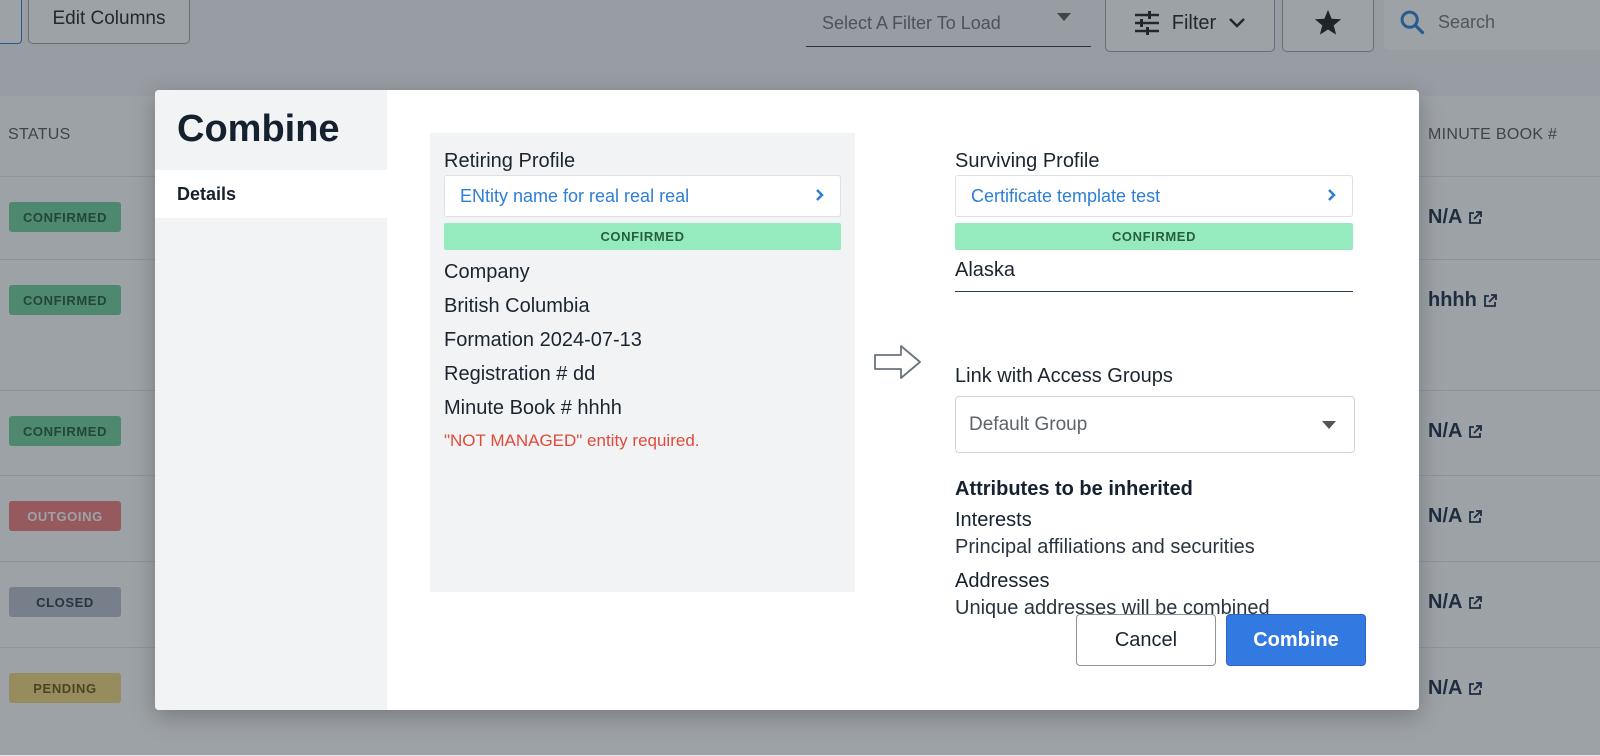 Image resolution: width=1600 pixels, height=756 pixels. Describe the element at coordinates (510, 161) in the screenshot. I see `retiring-profile-label: Retiring Profile` at that location.